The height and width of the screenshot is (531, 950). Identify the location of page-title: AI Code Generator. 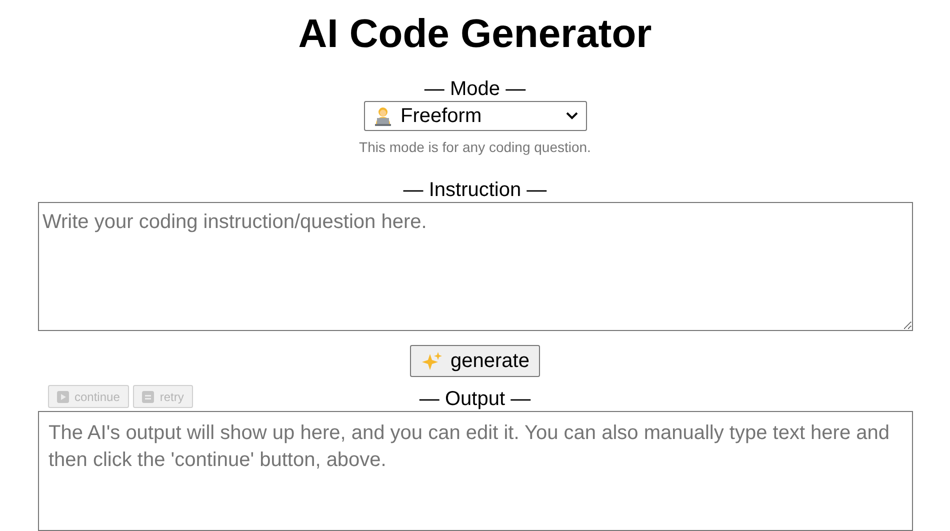
(475, 34).